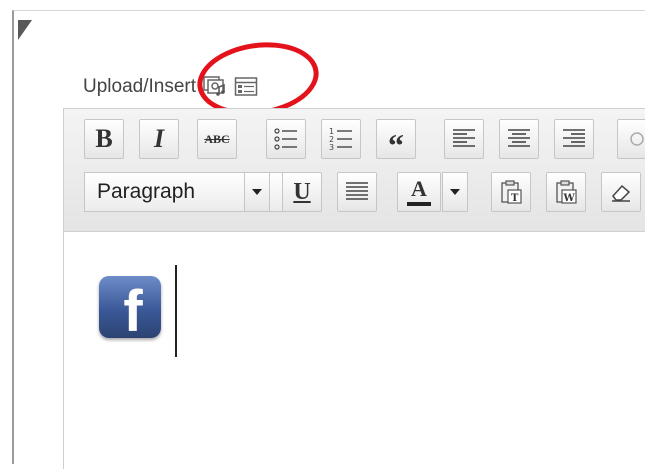 The width and height of the screenshot is (645, 472). I want to click on eraser-icon, so click(621, 193).